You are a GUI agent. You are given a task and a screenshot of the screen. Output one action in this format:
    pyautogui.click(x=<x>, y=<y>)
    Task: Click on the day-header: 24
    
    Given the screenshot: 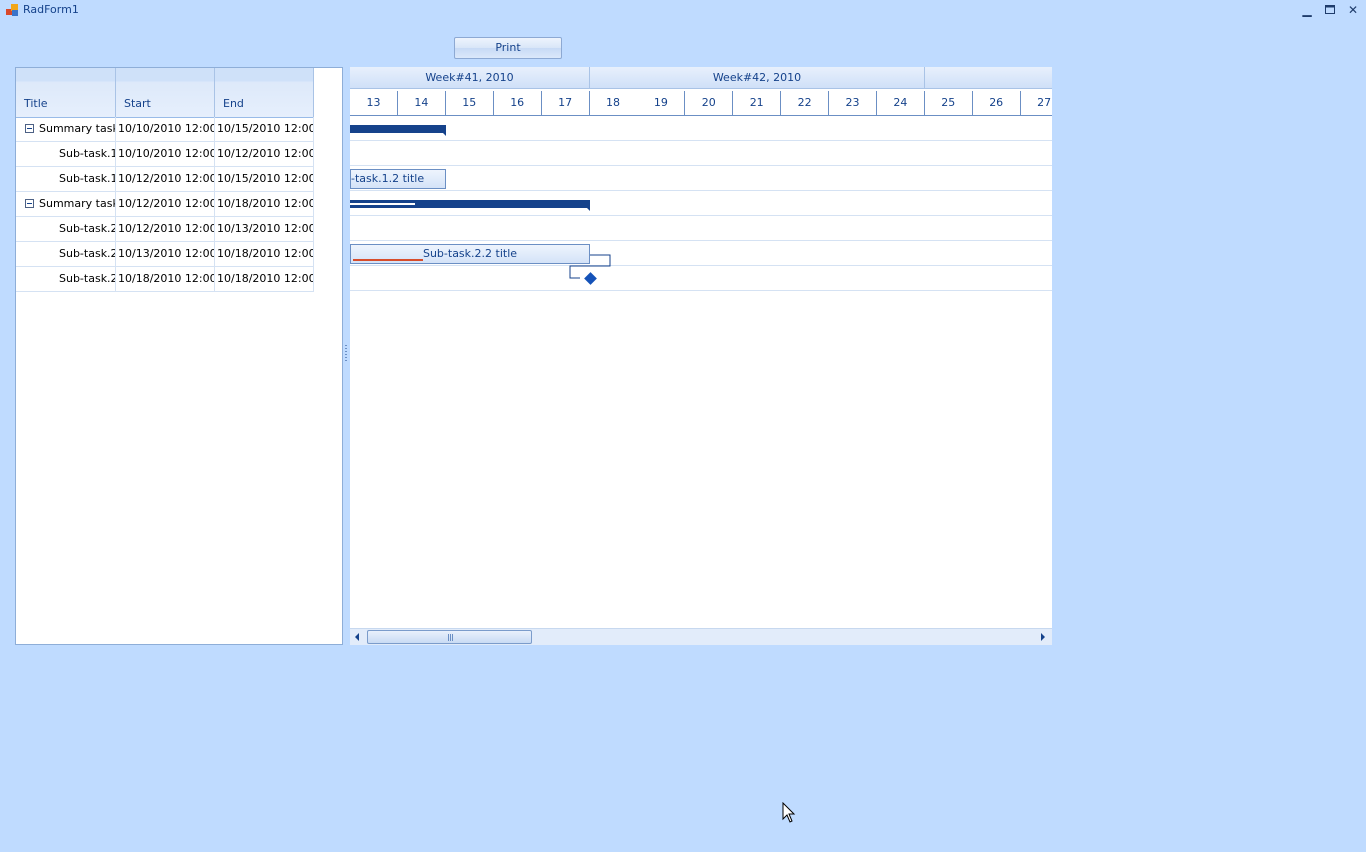 What is the action you would take?
    pyautogui.click(x=900, y=103)
    